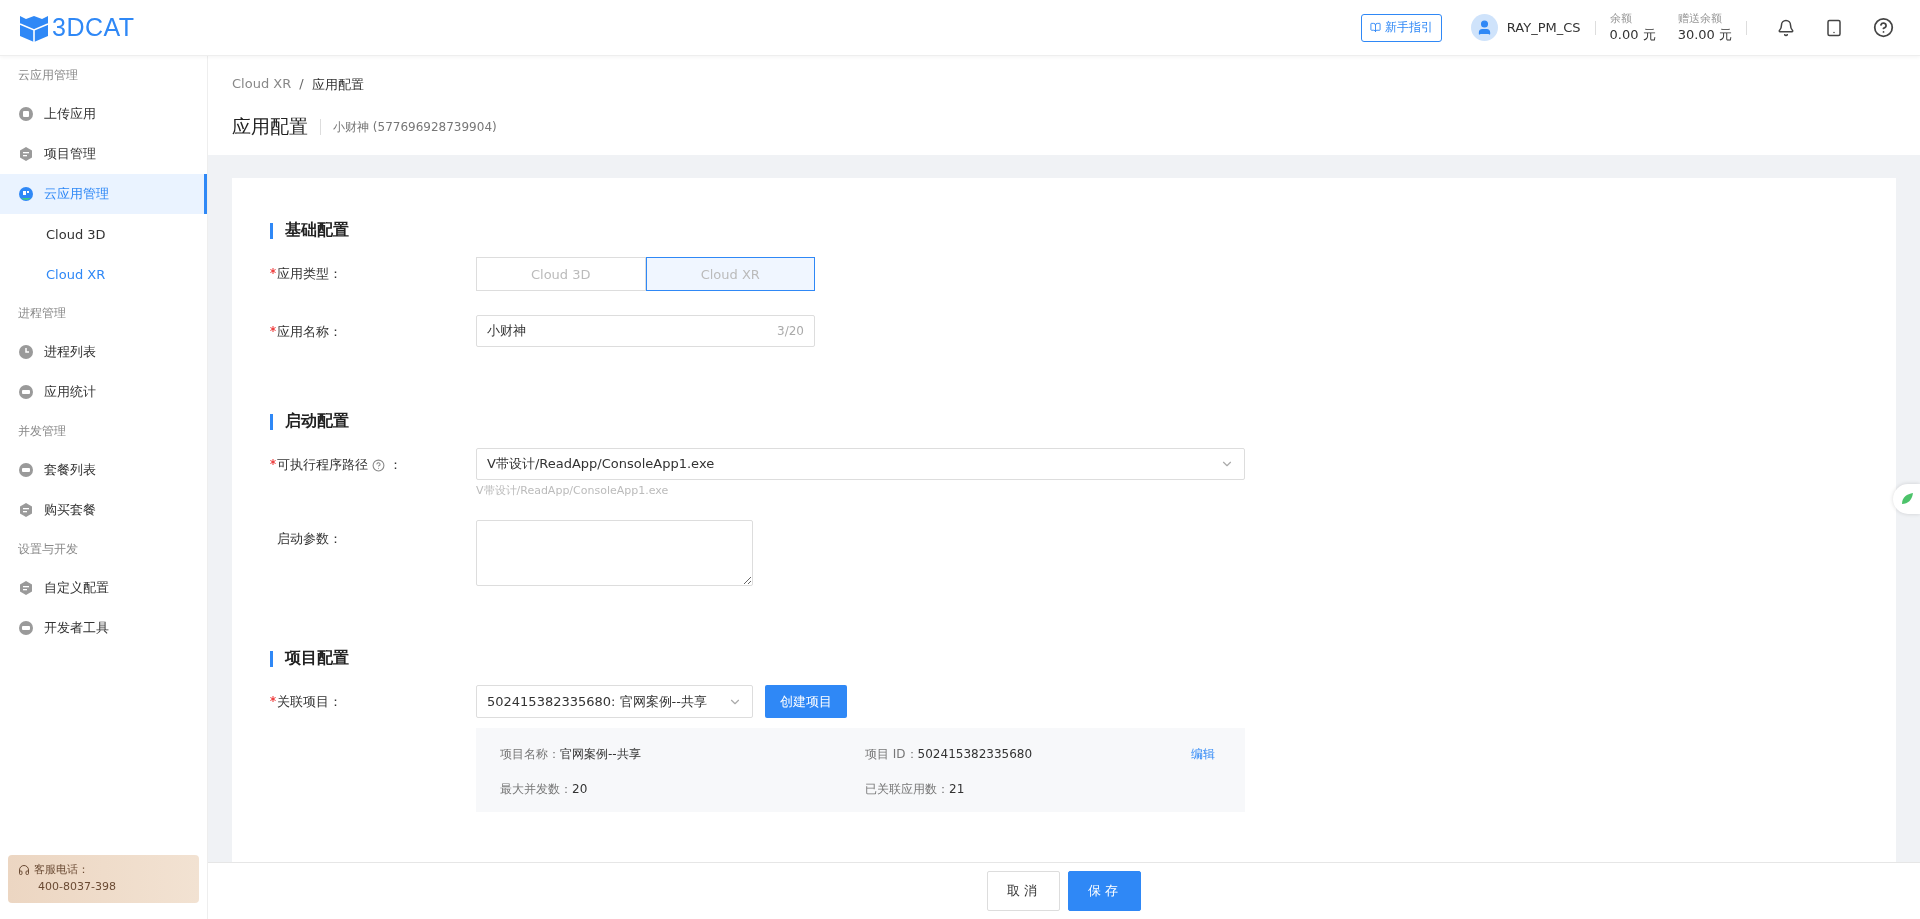 Image resolution: width=1920 pixels, height=919 pixels. I want to click on detail-label: 项目名称：, so click(530, 754).